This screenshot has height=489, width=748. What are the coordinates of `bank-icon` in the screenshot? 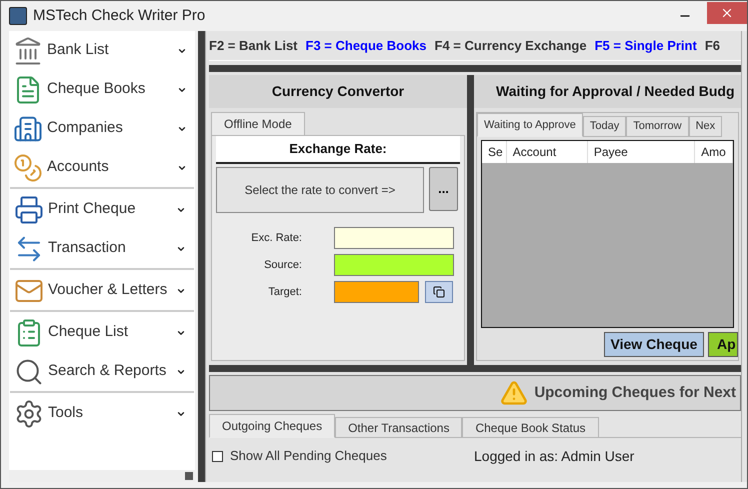 It's located at (28, 51).